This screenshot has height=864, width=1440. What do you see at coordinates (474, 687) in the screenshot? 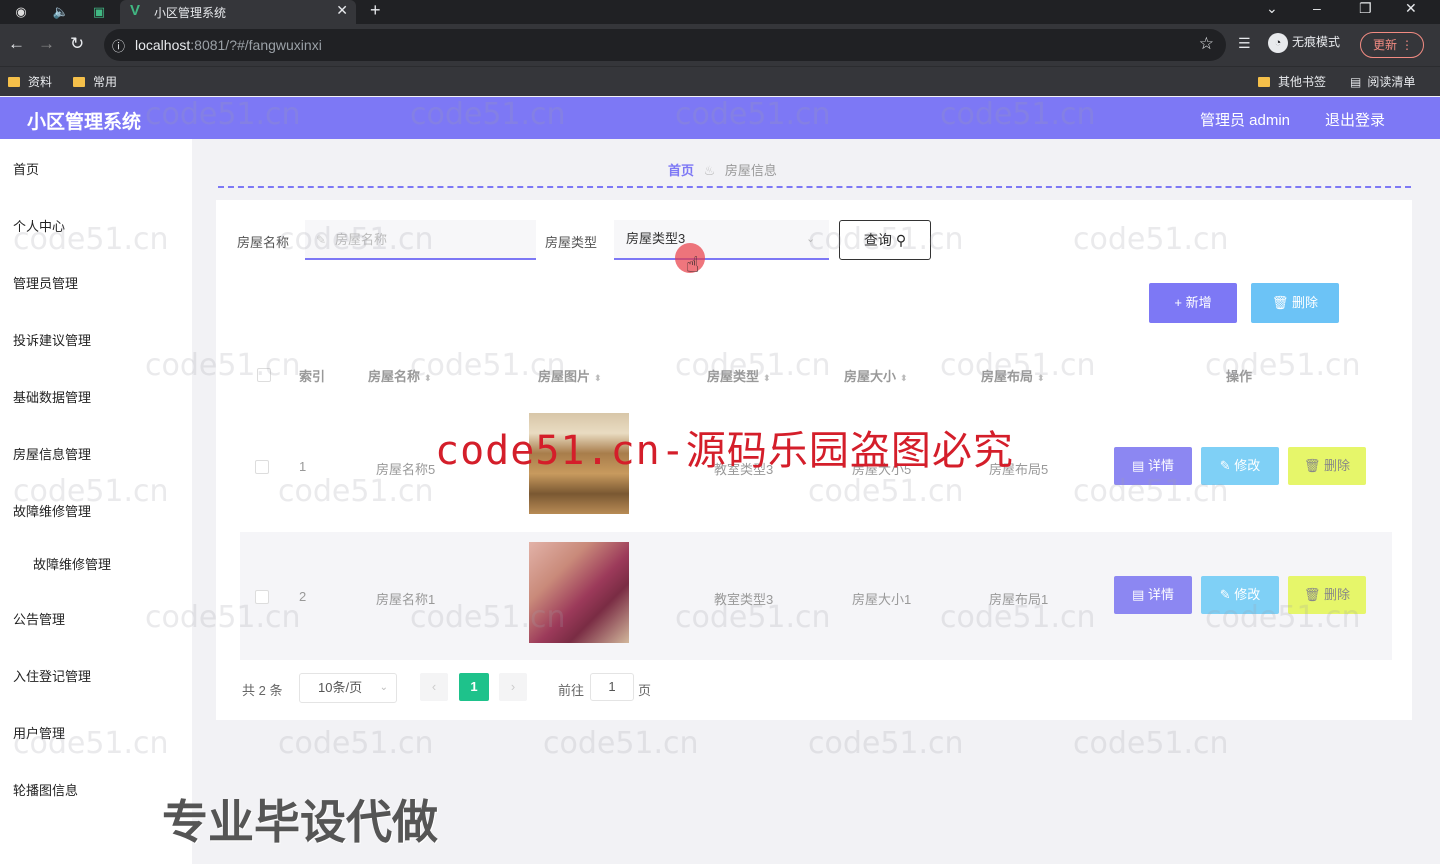
I see `page-number-current: 1` at bounding box center [474, 687].